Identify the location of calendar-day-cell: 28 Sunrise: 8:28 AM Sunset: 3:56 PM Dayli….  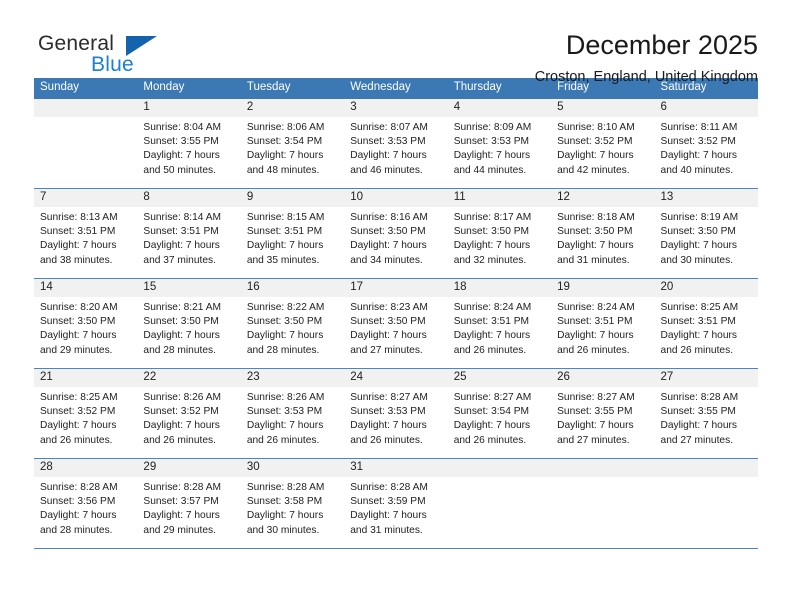
(86, 503).